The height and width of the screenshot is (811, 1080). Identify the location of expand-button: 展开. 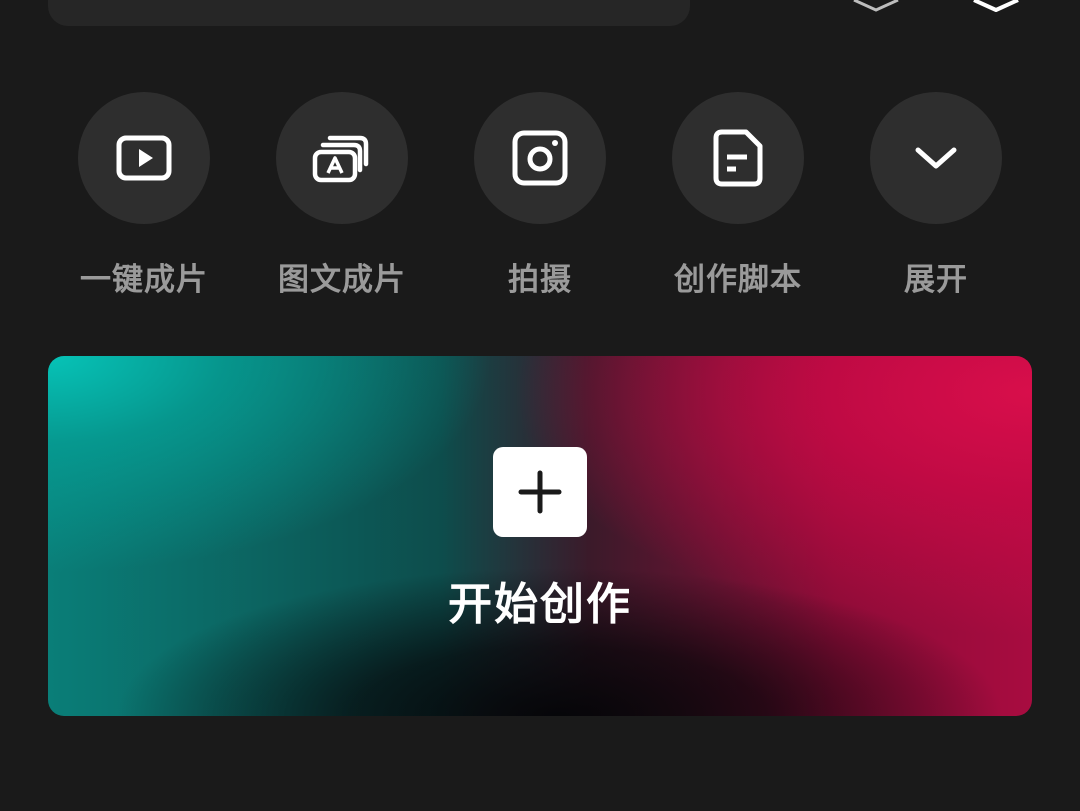
(936, 197).